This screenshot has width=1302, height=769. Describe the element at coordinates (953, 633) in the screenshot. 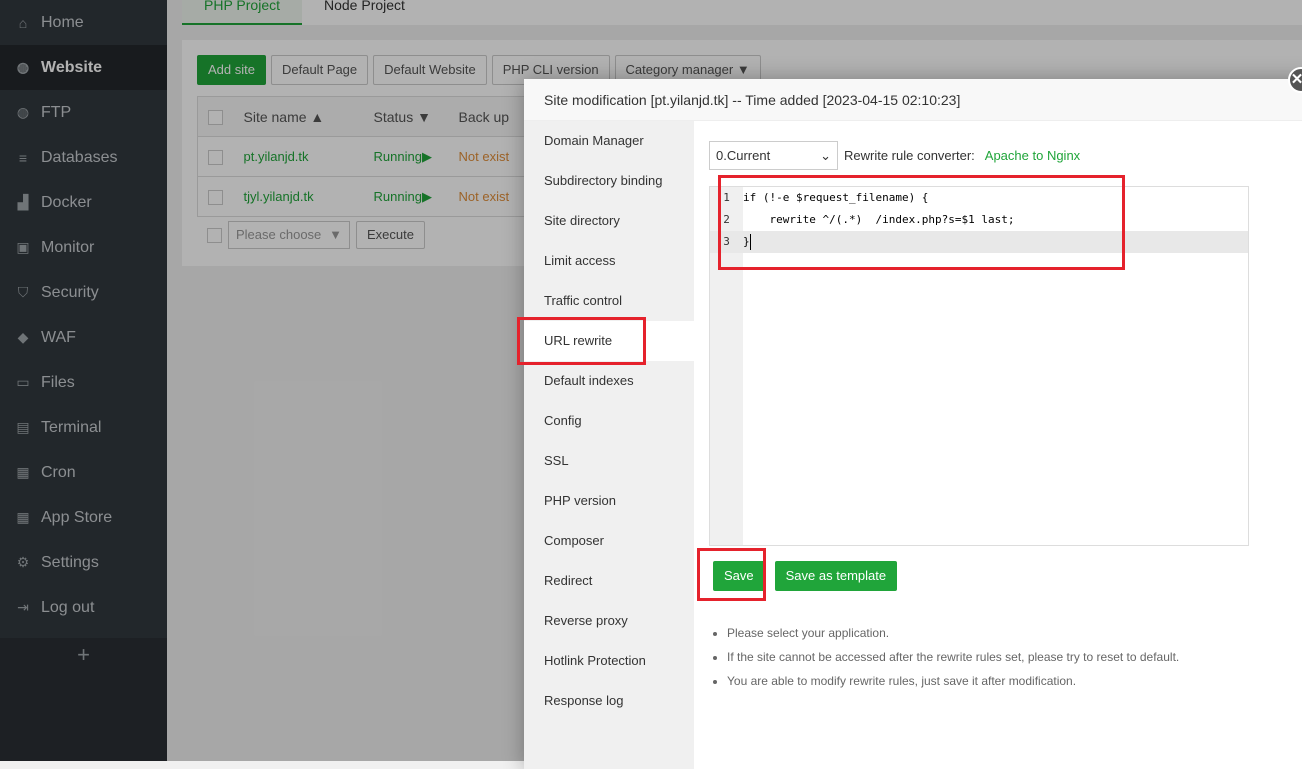

I see `tip: Please select your application.` at that location.